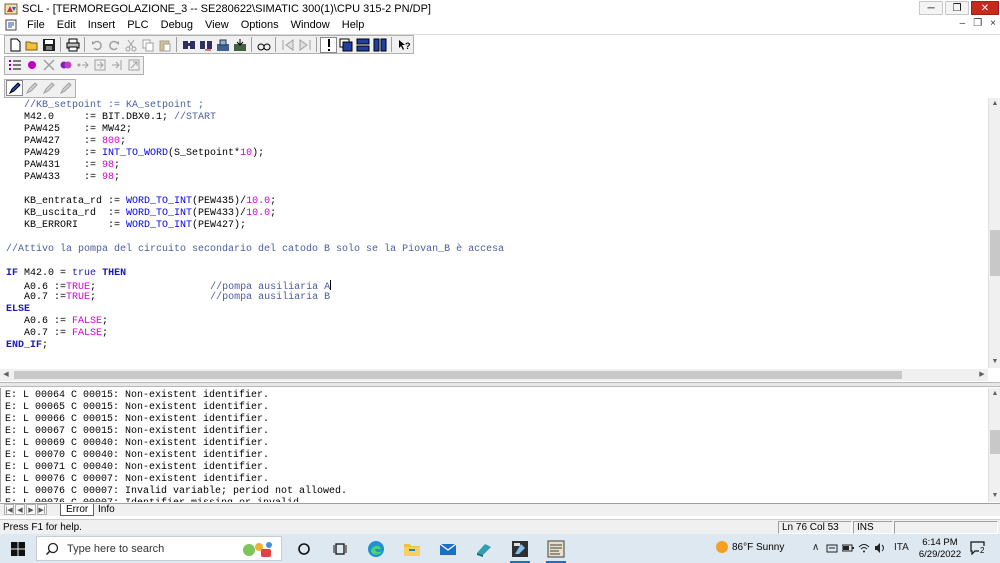 Image resolution: width=1000 pixels, height=563 pixels. What do you see at coordinates (931, 8) in the screenshot?
I see `minimize-button: ─` at bounding box center [931, 8].